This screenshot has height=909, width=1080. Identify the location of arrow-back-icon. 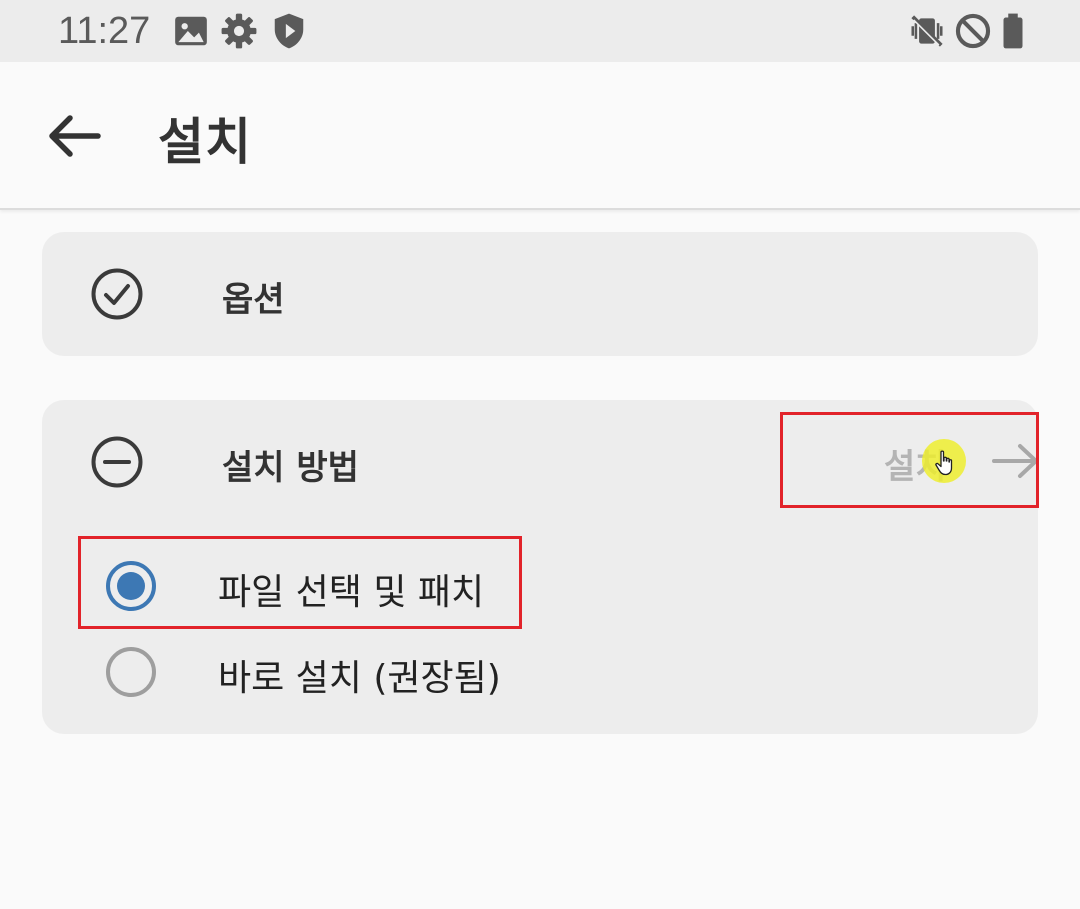
(74, 136).